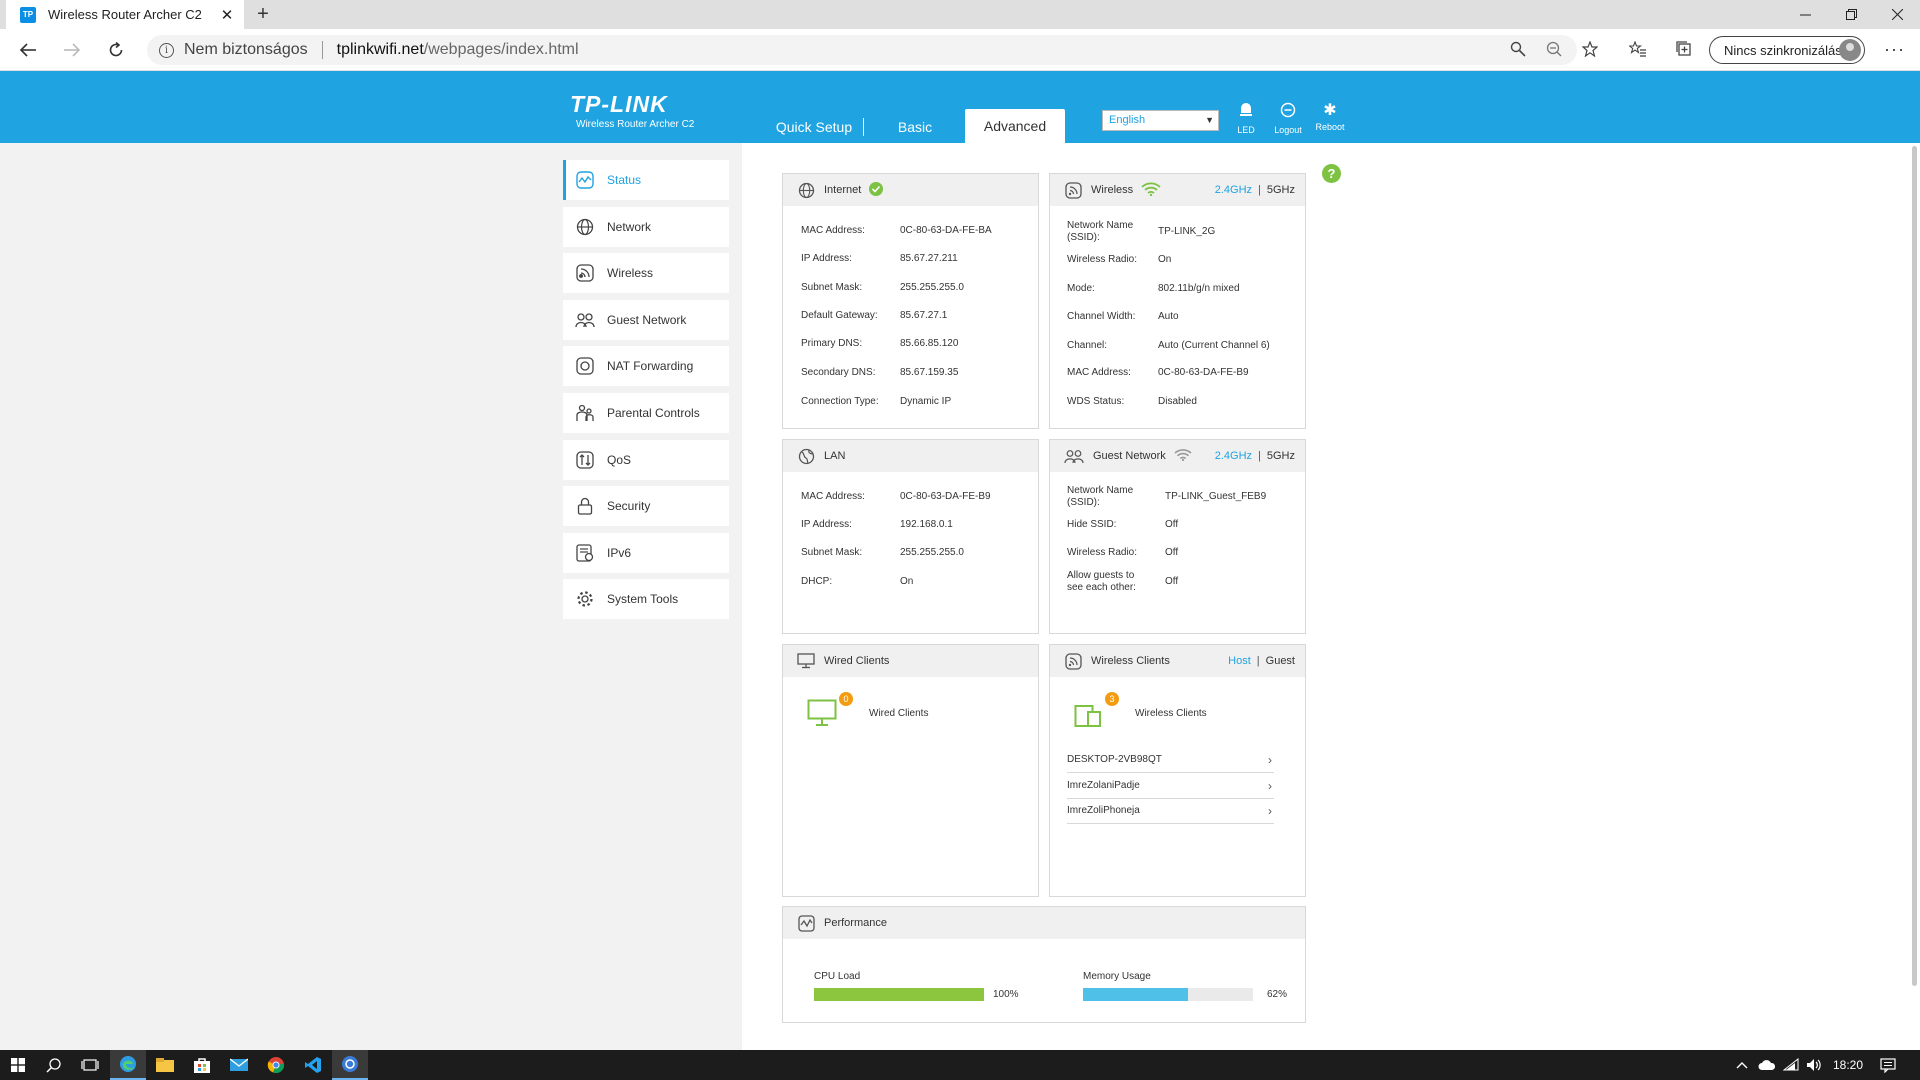 This screenshot has width=1920, height=1080. Describe the element at coordinates (1767, 1065) in the screenshot. I see `onedrive-icon` at that location.